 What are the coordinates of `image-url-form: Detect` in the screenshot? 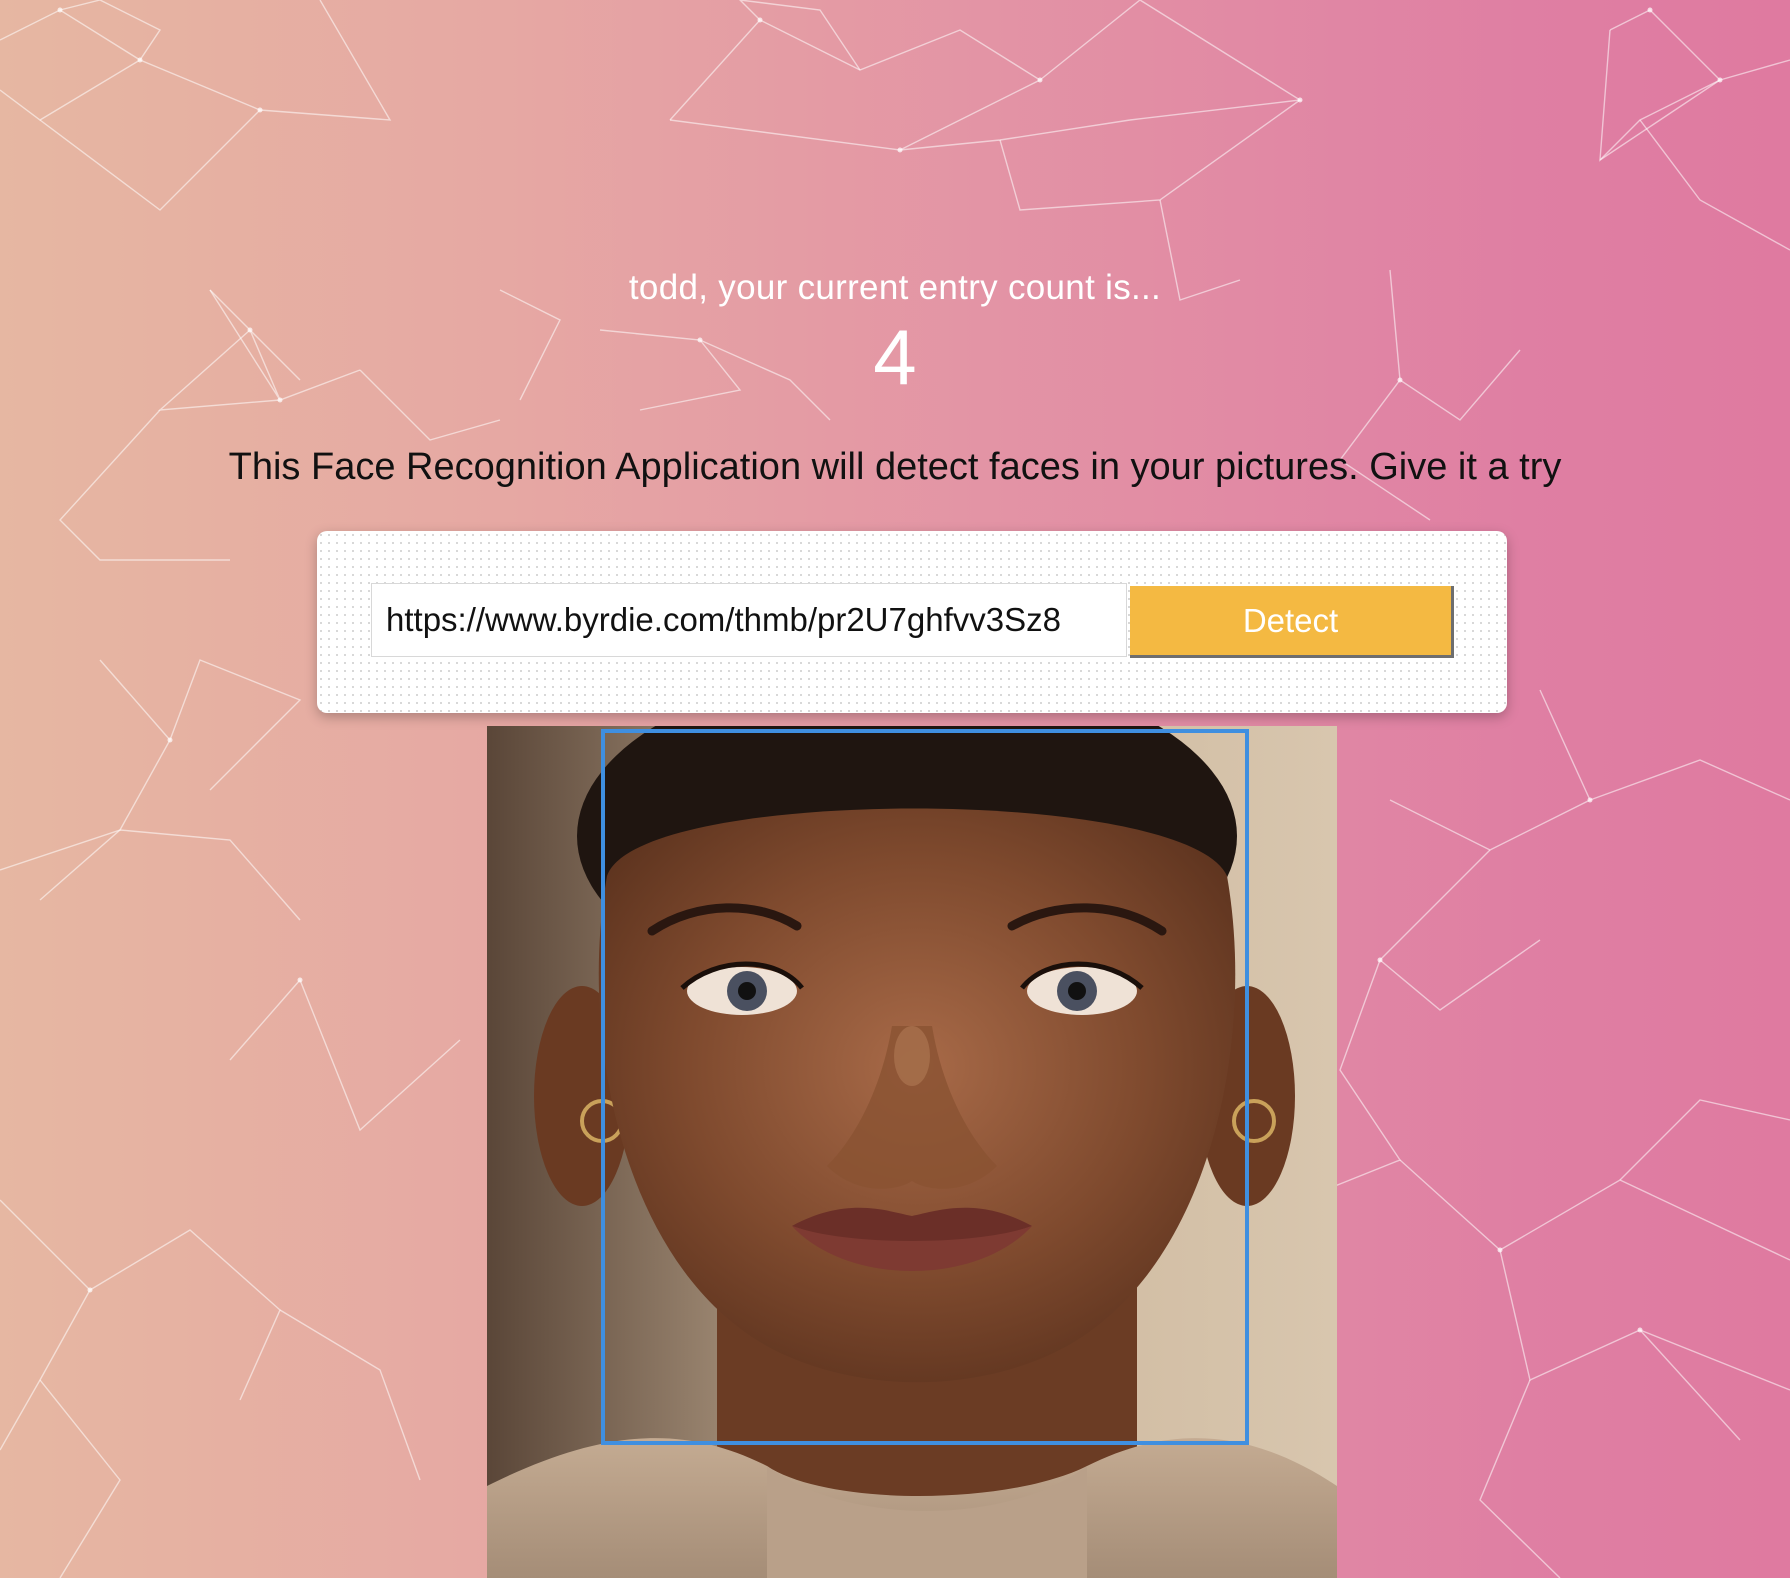 It's located at (912, 622).